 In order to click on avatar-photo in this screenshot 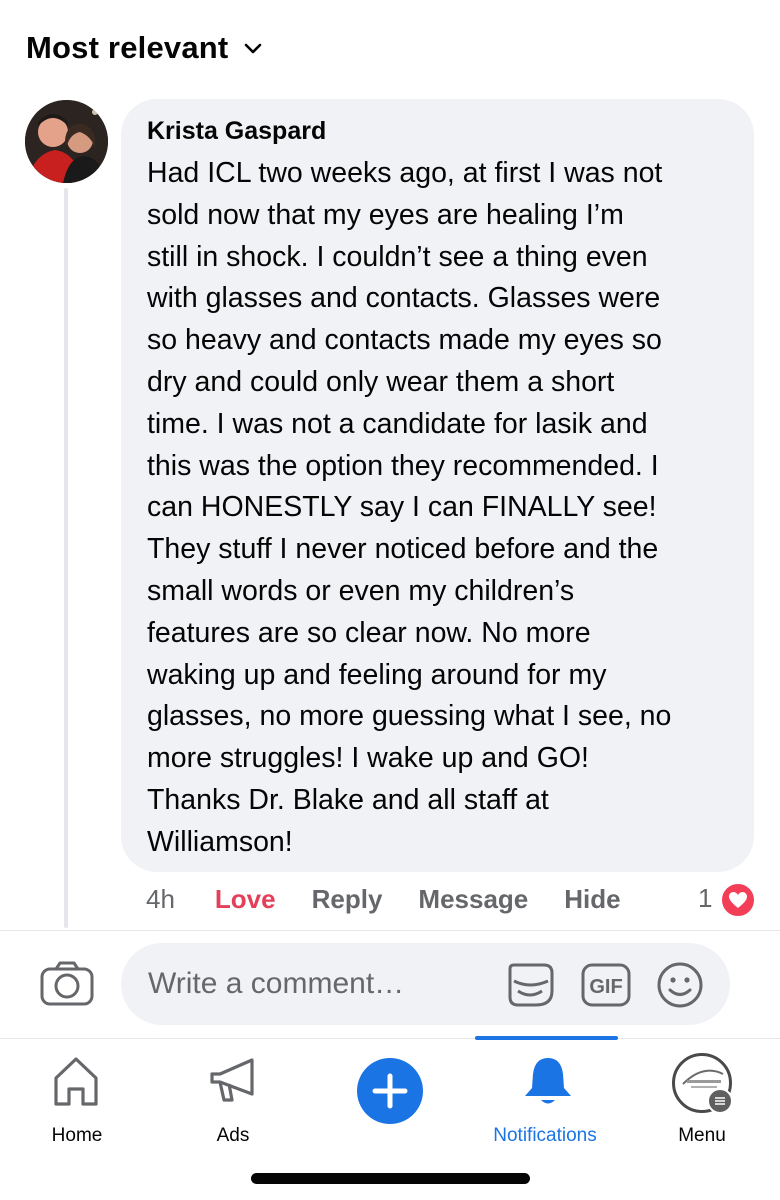, I will do `click(66, 141)`.